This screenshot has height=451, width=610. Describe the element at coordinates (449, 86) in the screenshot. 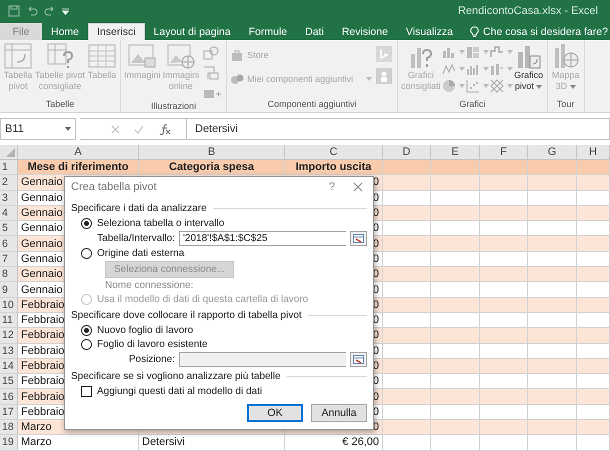

I see `pie-chart-icon` at that location.